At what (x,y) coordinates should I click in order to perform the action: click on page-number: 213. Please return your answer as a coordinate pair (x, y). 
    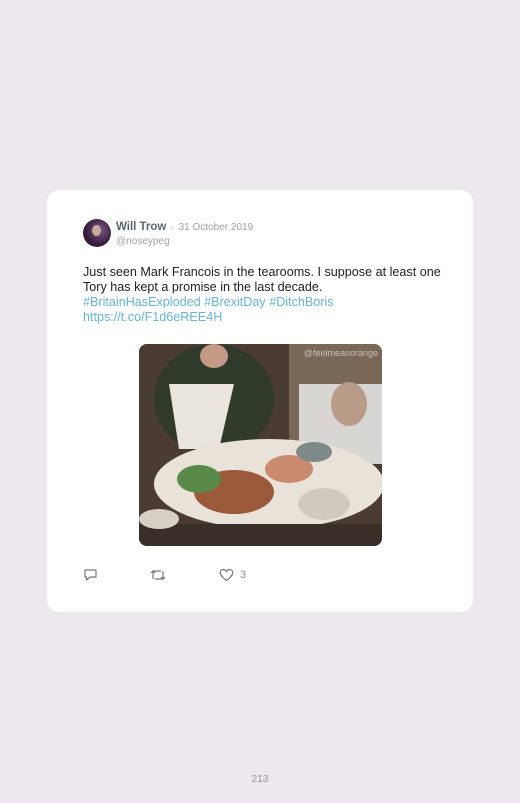
    Looking at the image, I should click on (260, 779).